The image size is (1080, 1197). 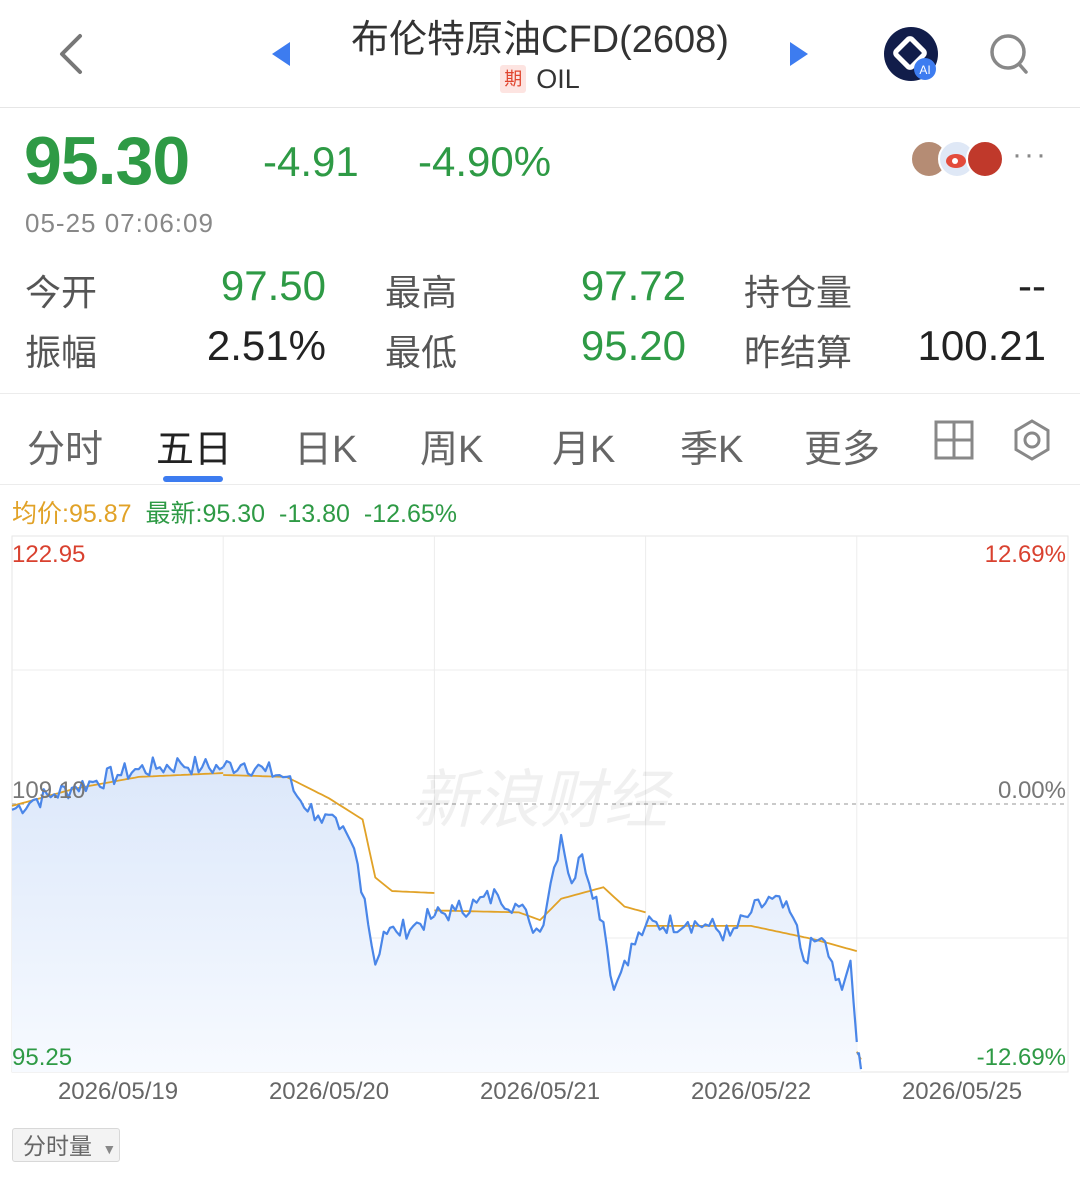 I want to click on instrument-subtitle: 期 OIL, so click(x=540, y=79).